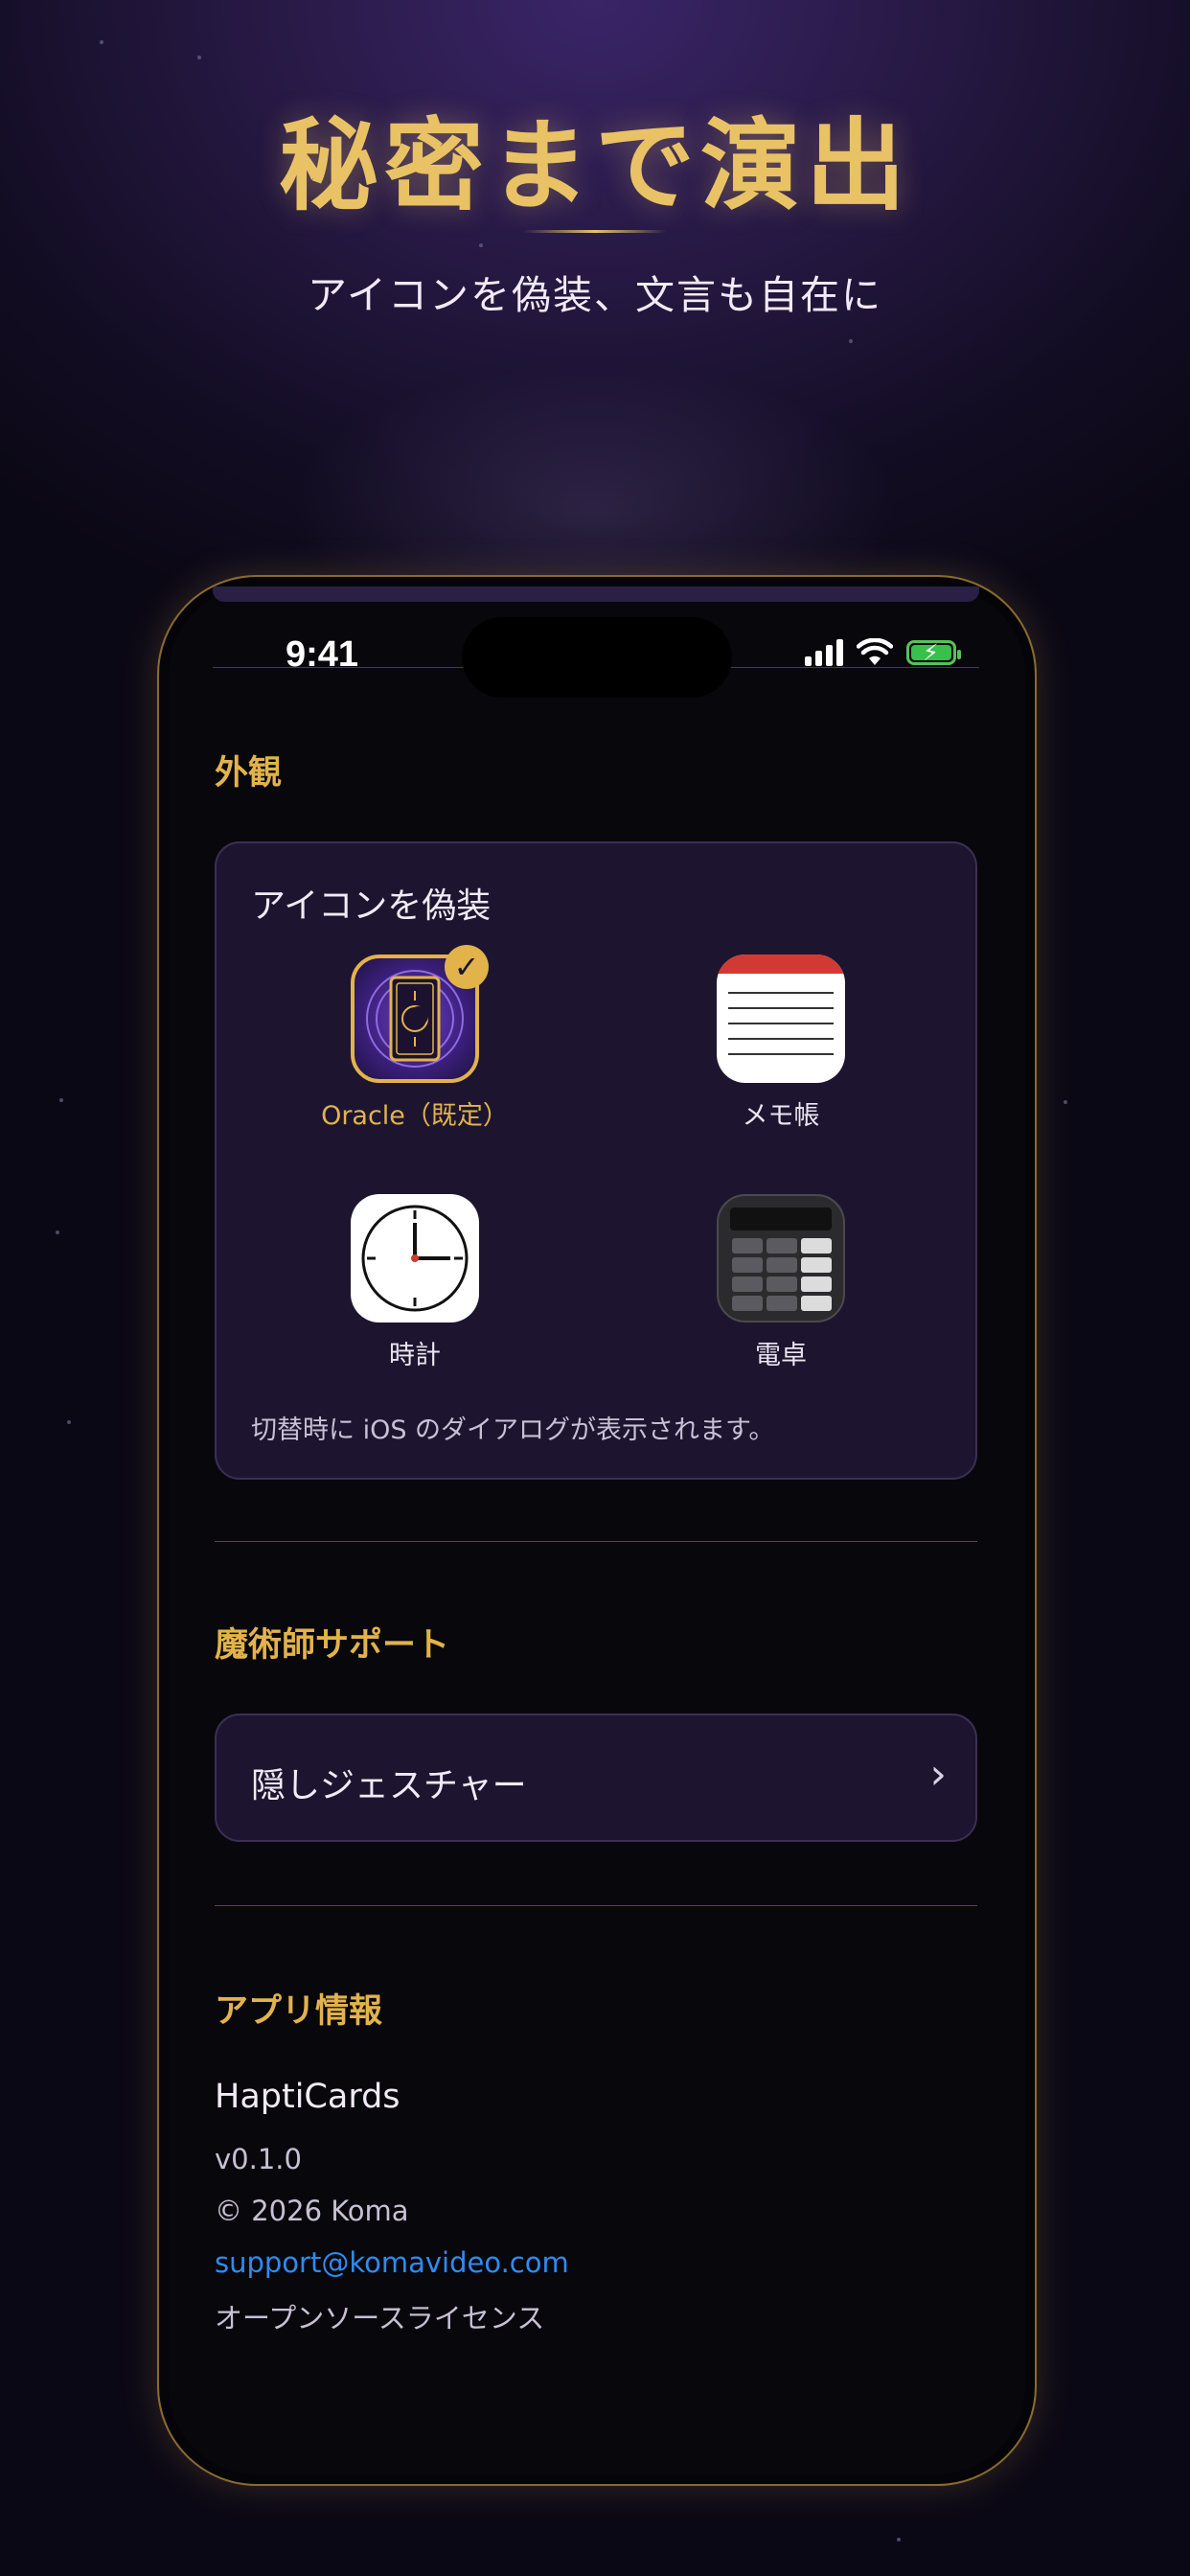 Image resolution: width=1190 pixels, height=2576 pixels. Describe the element at coordinates (323, 654) in the screenshot. I see `status-time: 9:41` at that location.